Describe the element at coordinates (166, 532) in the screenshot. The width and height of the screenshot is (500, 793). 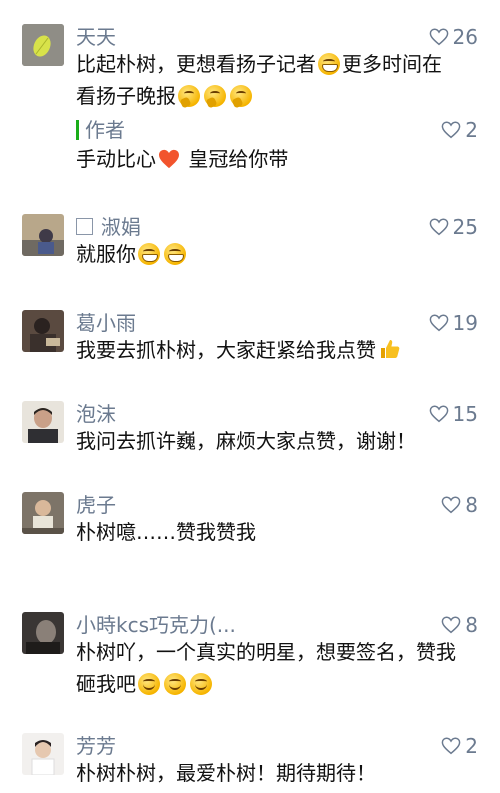
I see `comment-text: 朴树噫……赞我赞我` at that location.